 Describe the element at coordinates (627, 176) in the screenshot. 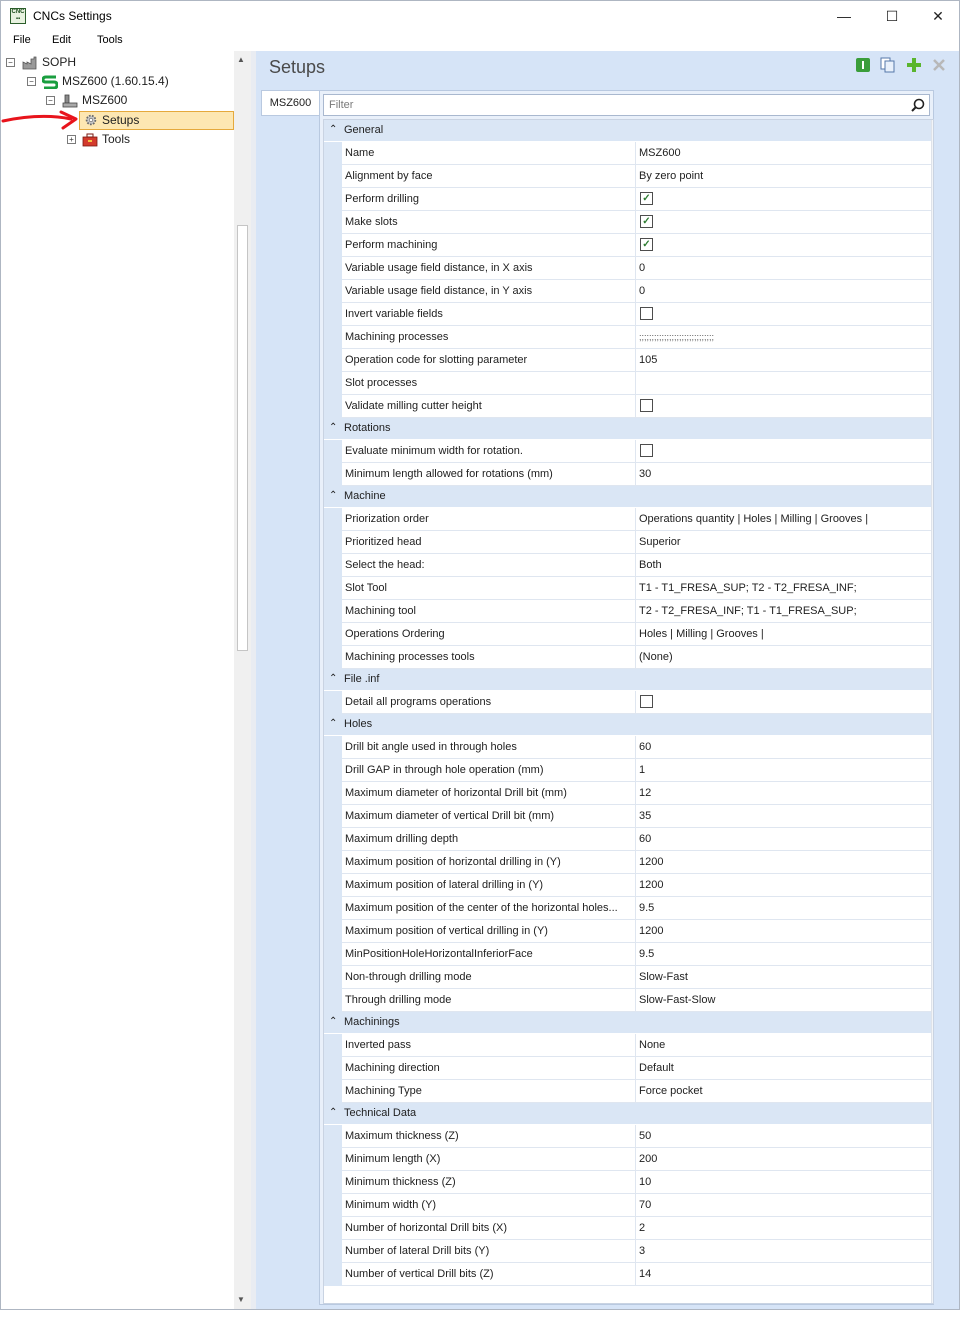

I see `property-row: Alignment by face By zero point` at that location.